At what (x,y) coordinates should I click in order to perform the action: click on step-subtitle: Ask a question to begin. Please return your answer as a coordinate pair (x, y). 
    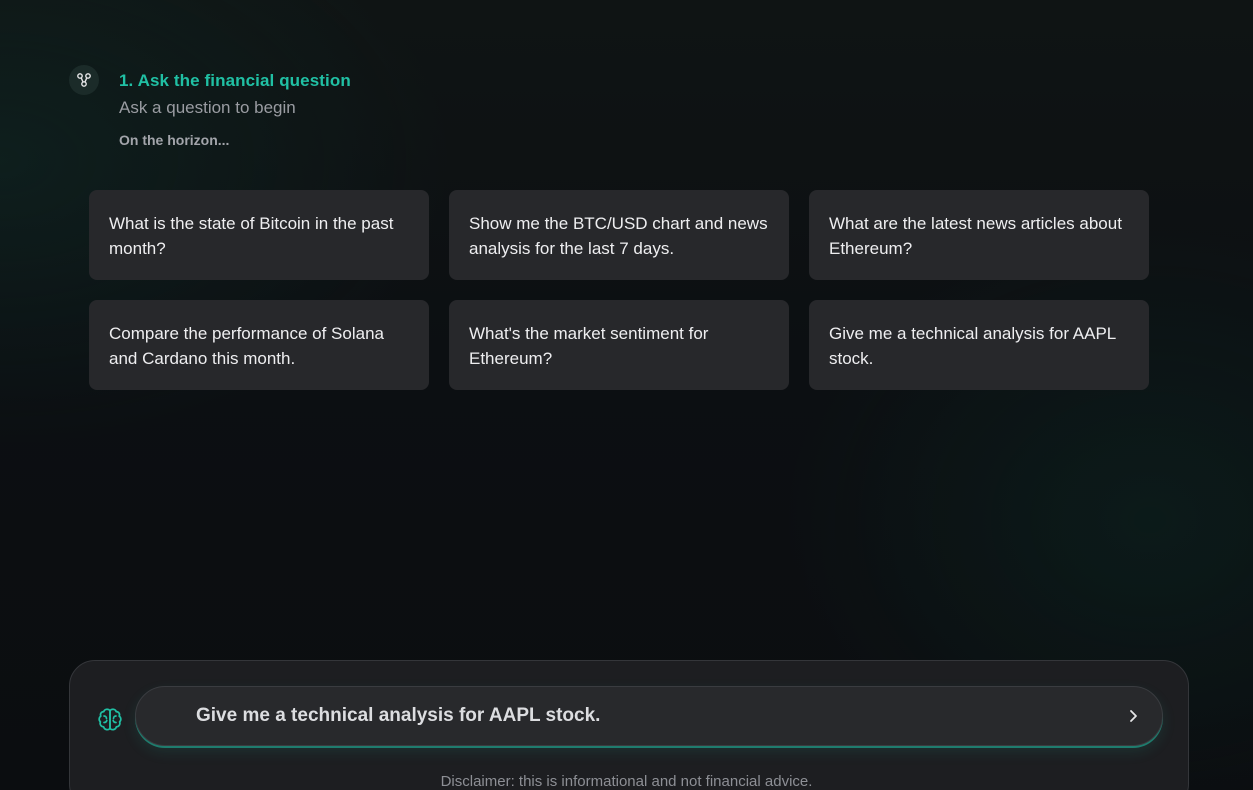
    Looking at the image, I should click on (207, 107).